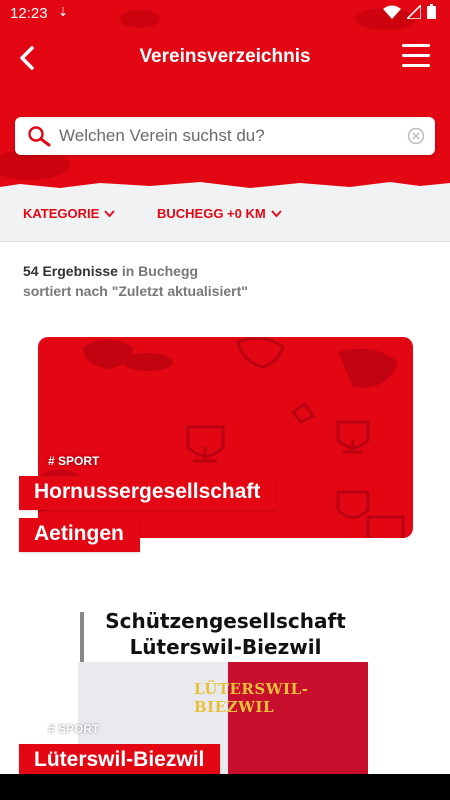 The height and width of the screenshot is (800, 450). I want to click on navigation-indicator-icon: ⇣, so click(63, 12).